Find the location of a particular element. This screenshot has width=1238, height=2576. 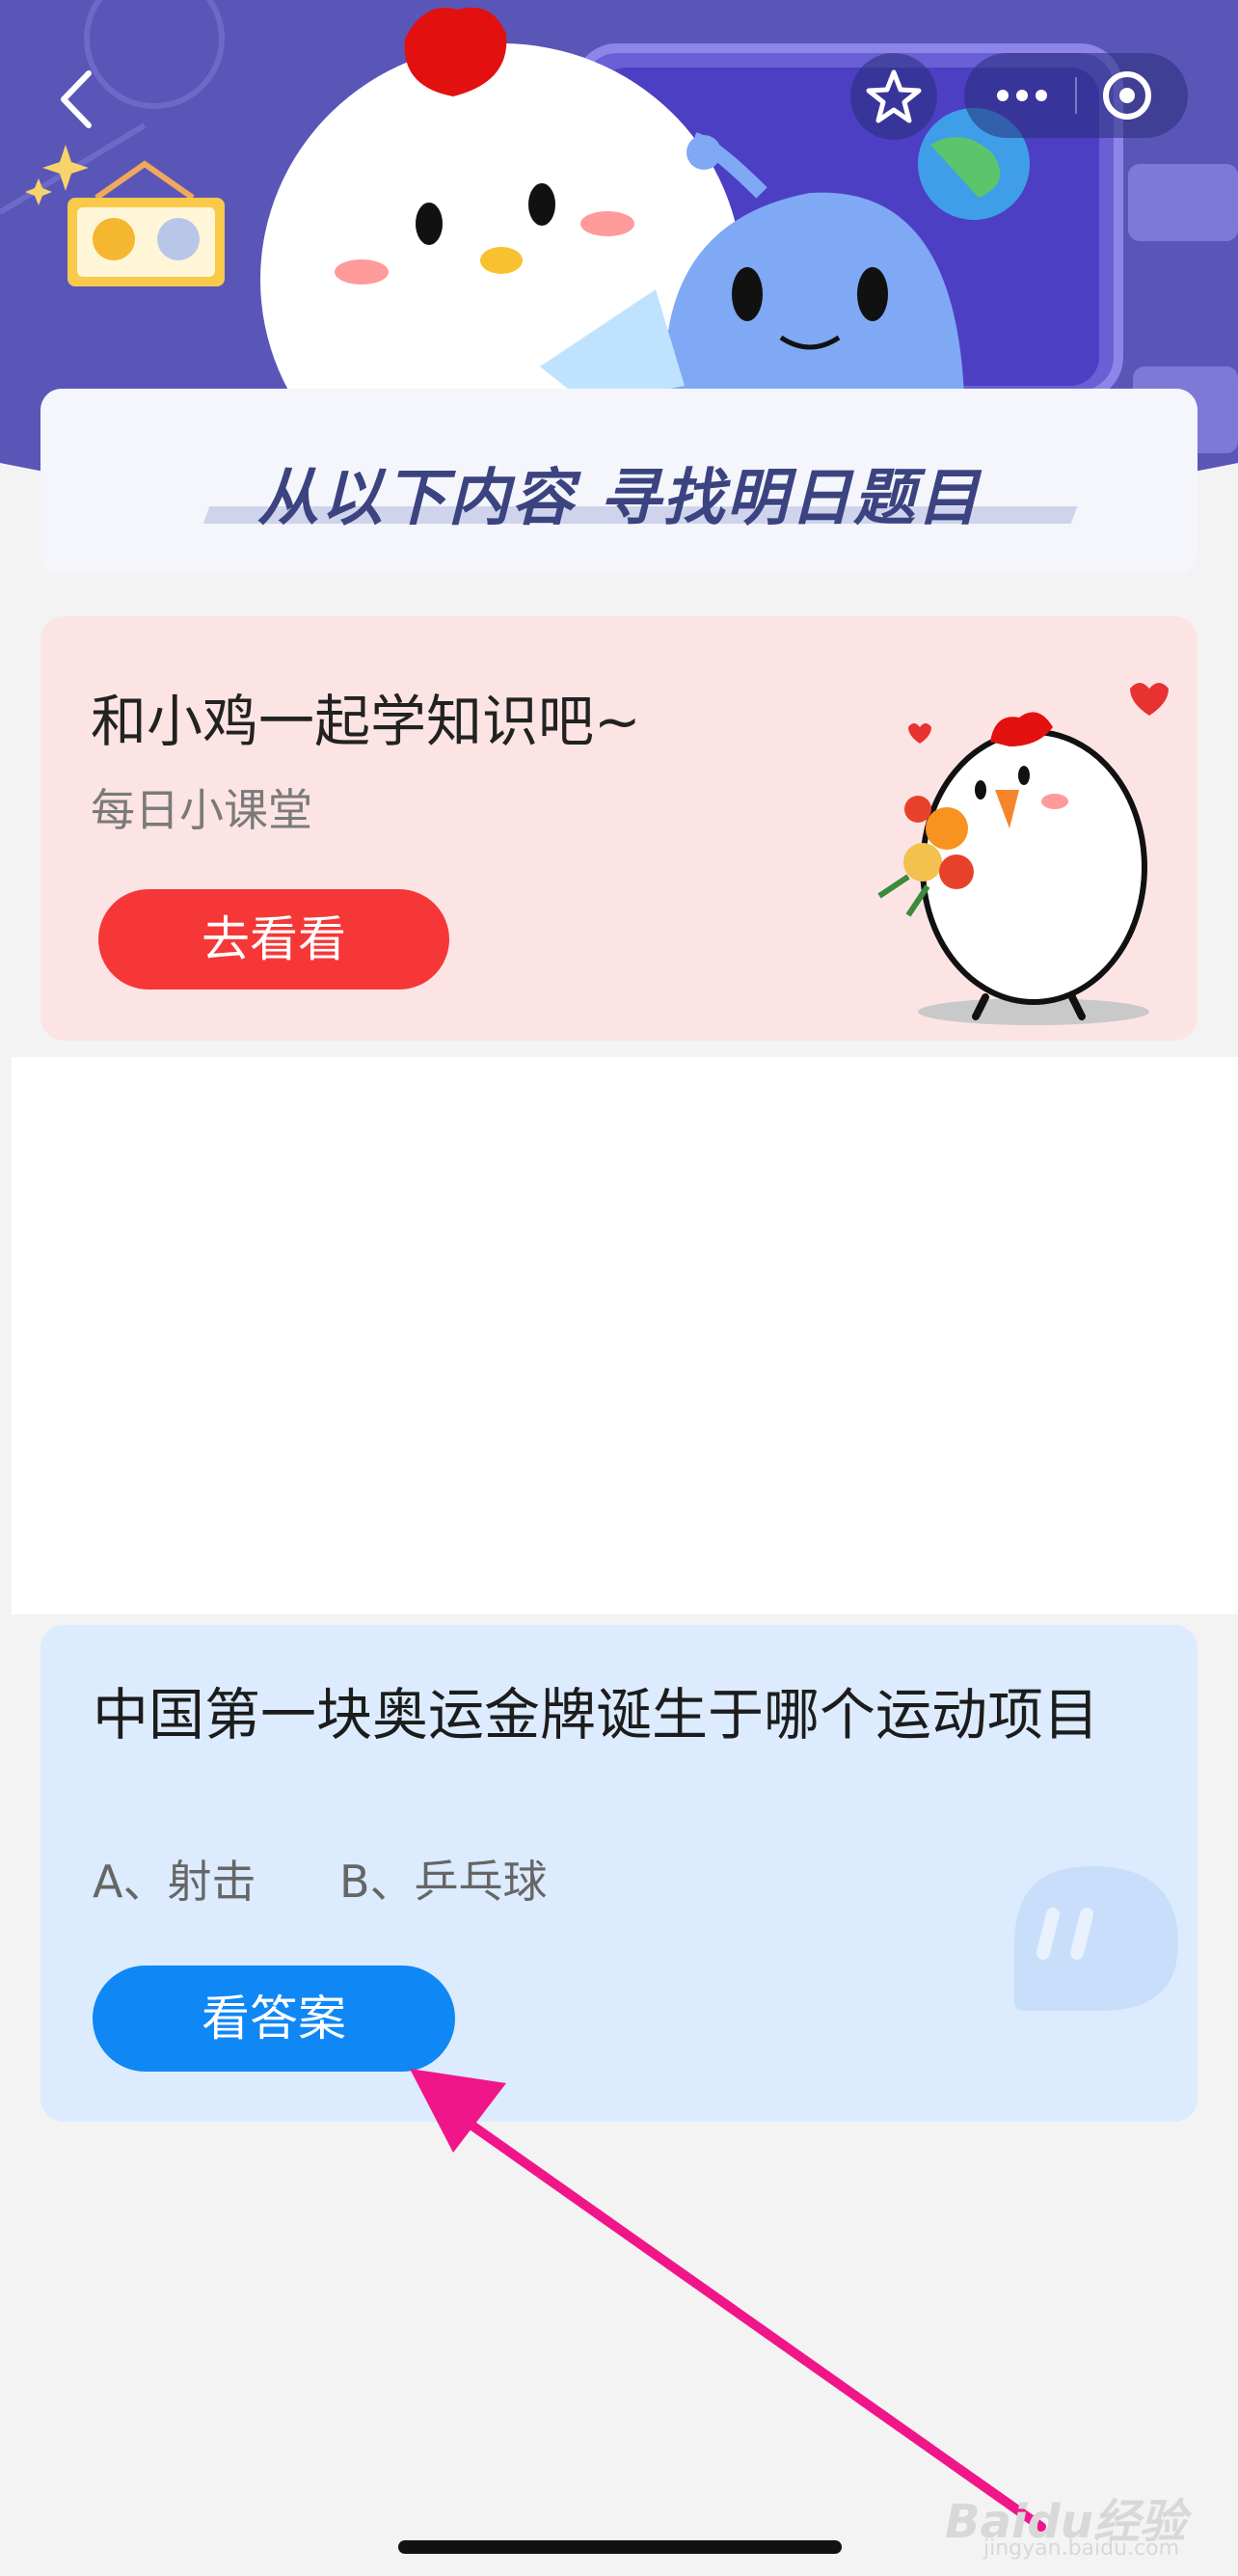

banner-title: 从以下内容 寻找明日题目 is located at coordinates (619, 498).